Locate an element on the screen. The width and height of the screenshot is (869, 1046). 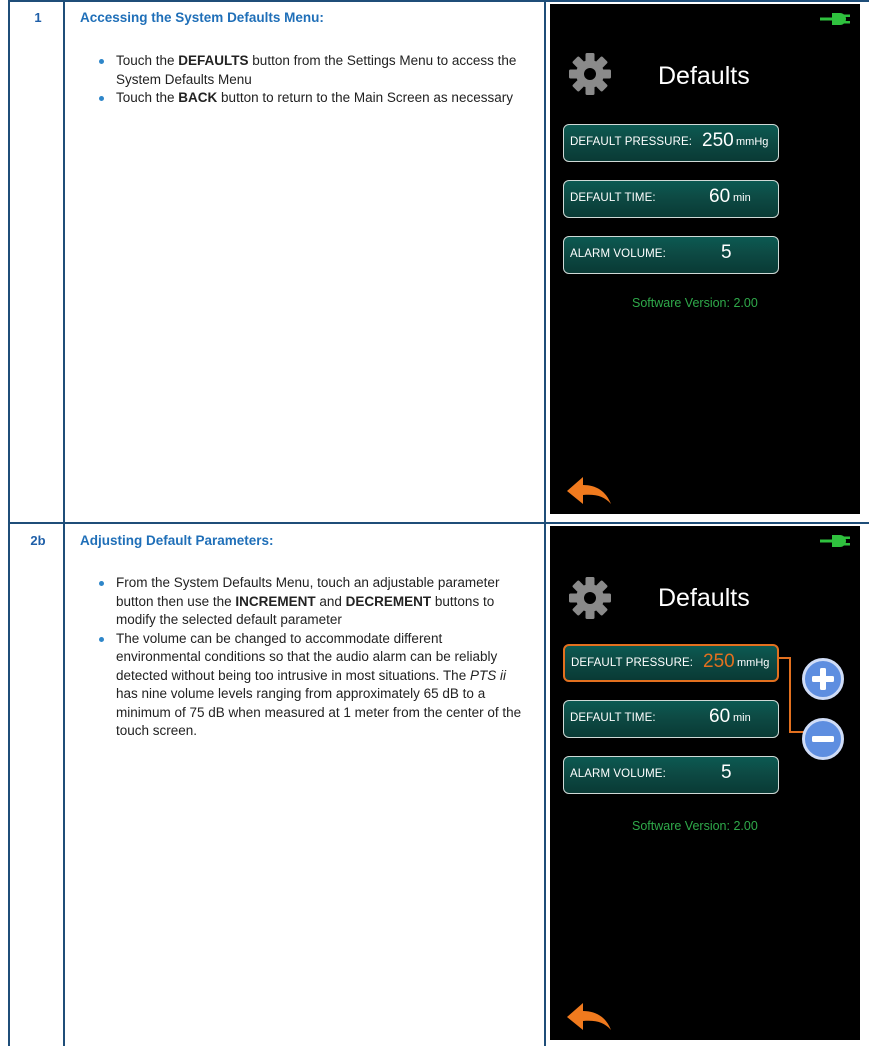
decrement-button is located at coordinates (823, 739).